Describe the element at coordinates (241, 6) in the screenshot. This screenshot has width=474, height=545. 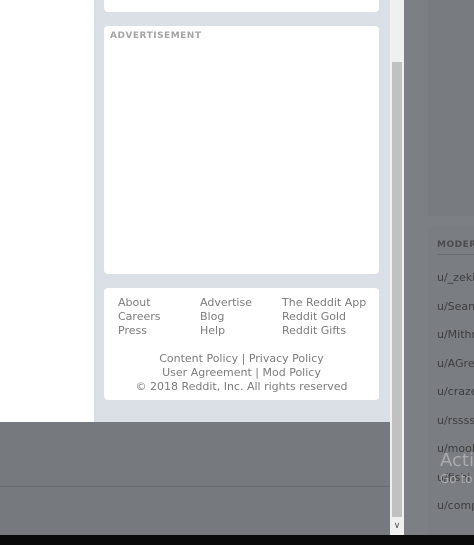
I see `top-card` at that location.